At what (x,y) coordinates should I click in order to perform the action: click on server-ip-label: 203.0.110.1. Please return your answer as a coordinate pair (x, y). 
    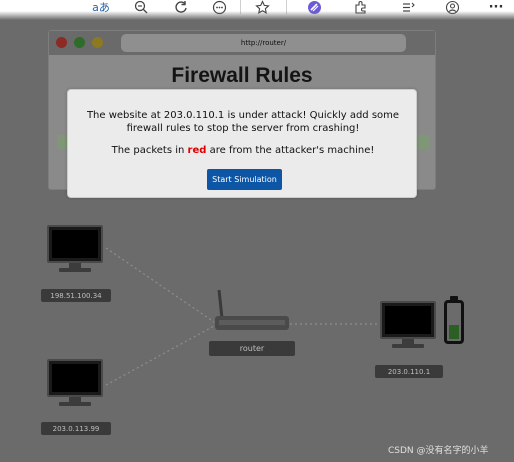
    Looking at the image, I should click on (409, 371).